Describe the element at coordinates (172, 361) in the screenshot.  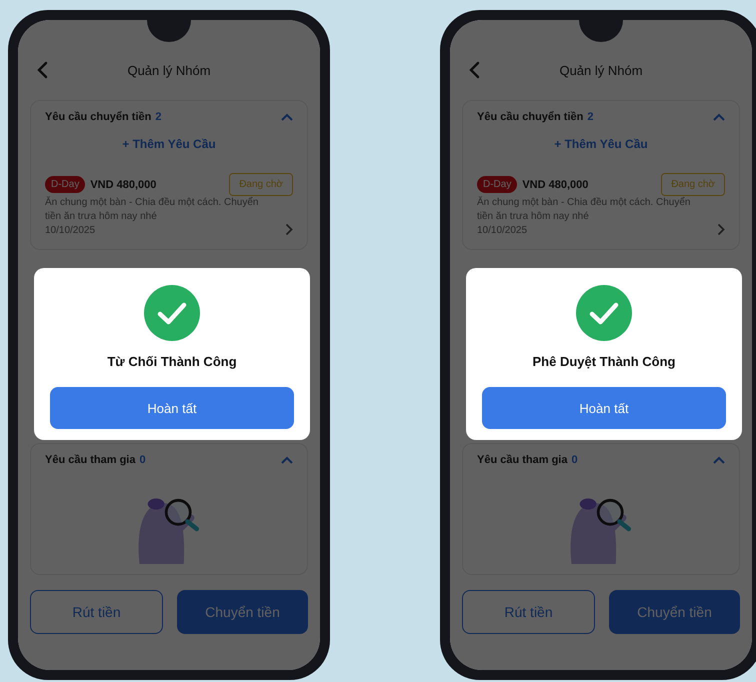
I see `dialog-message: Từ Chối Thành Công` at that location.